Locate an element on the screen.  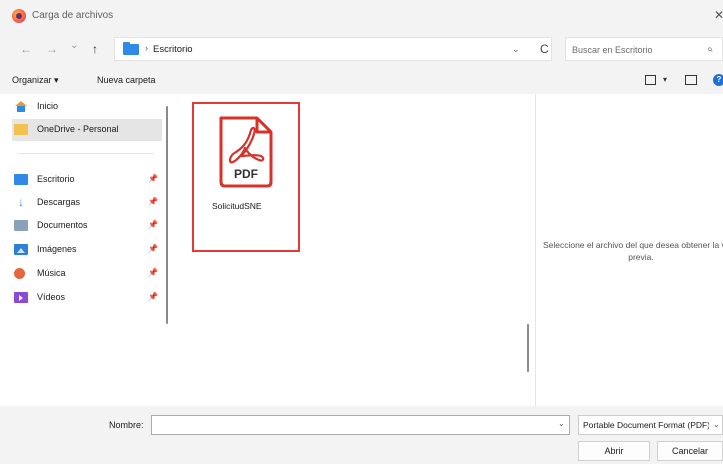
sidebar-item-label: Escritorio is located at coordinates (56, 179).